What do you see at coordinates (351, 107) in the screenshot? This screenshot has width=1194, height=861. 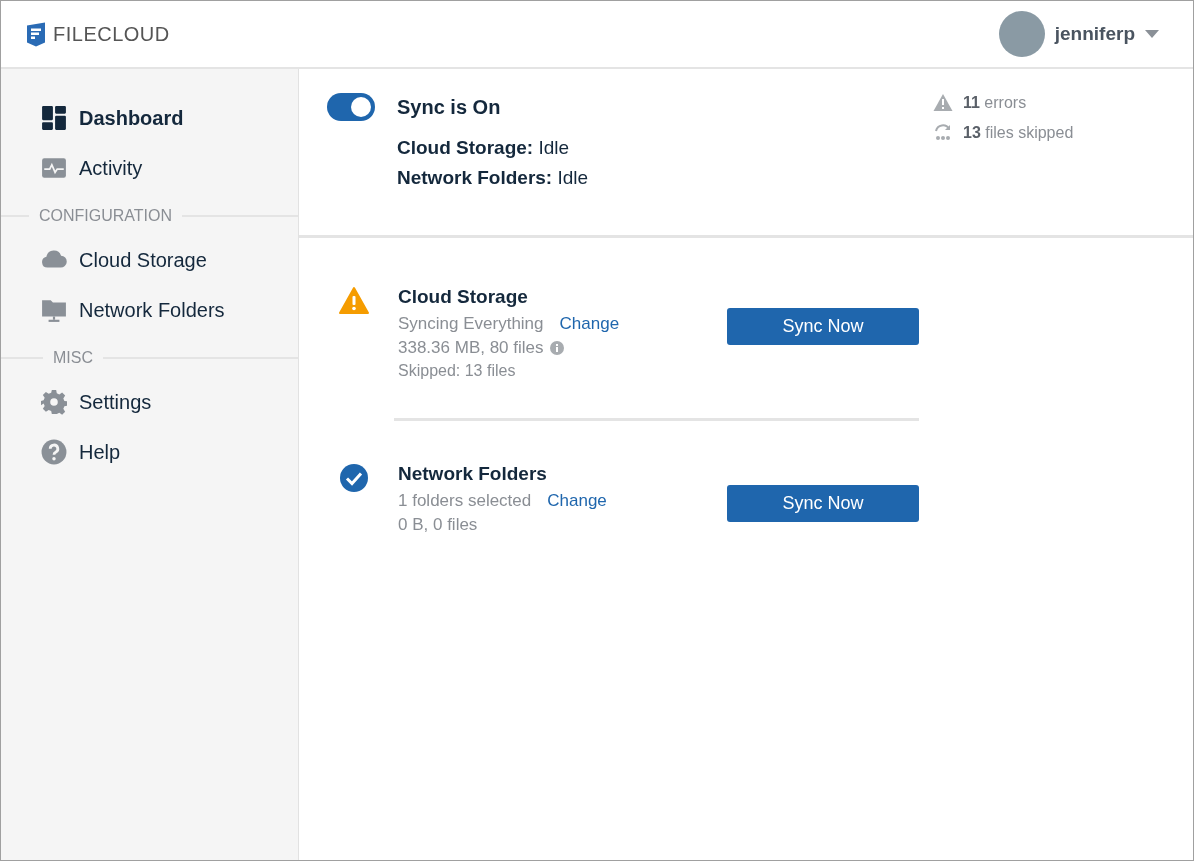 I see `sync-toggle` at bounding box center [351, 107].